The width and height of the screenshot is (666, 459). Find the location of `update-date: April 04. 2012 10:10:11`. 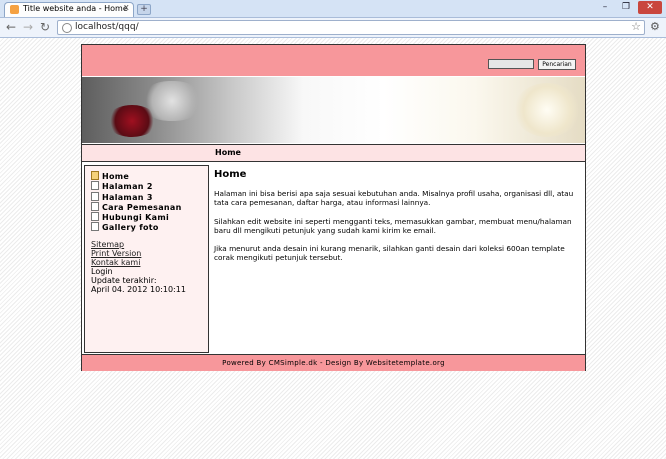

update-date: April 04. 2012 10:10:11 is located at coordinates (138, 289).